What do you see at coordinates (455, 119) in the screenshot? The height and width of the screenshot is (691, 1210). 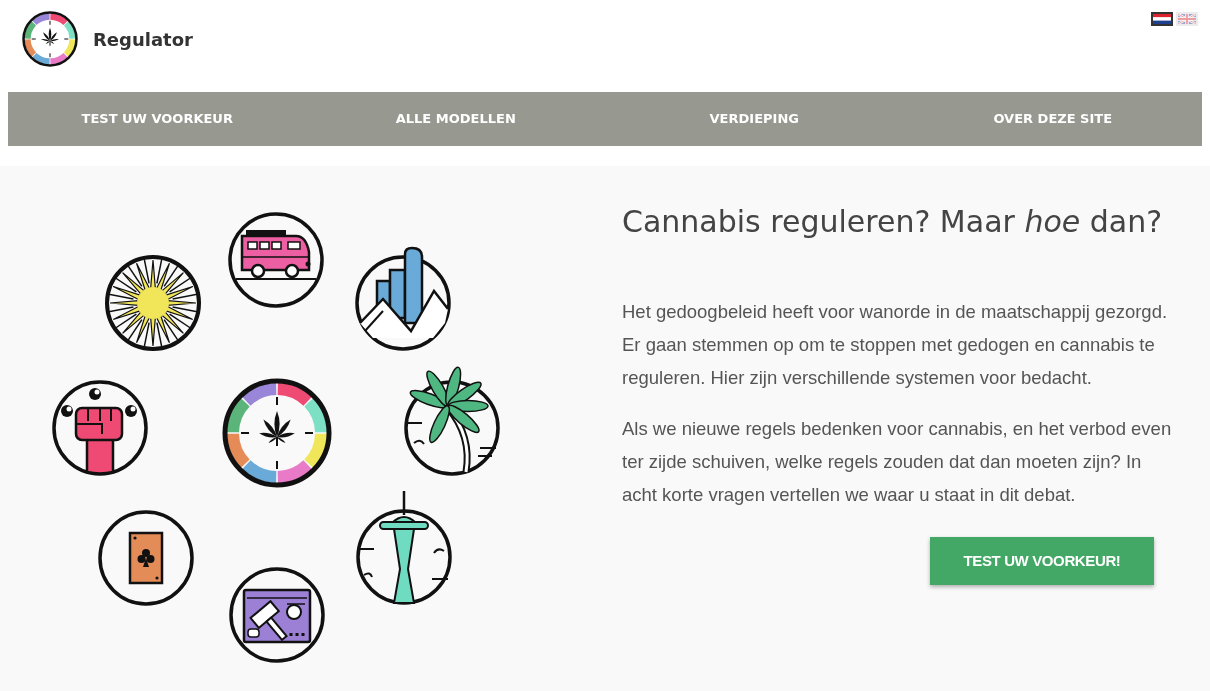 I see `nav-link: ALLE MODELLEN` at bounding box center [455, 119].